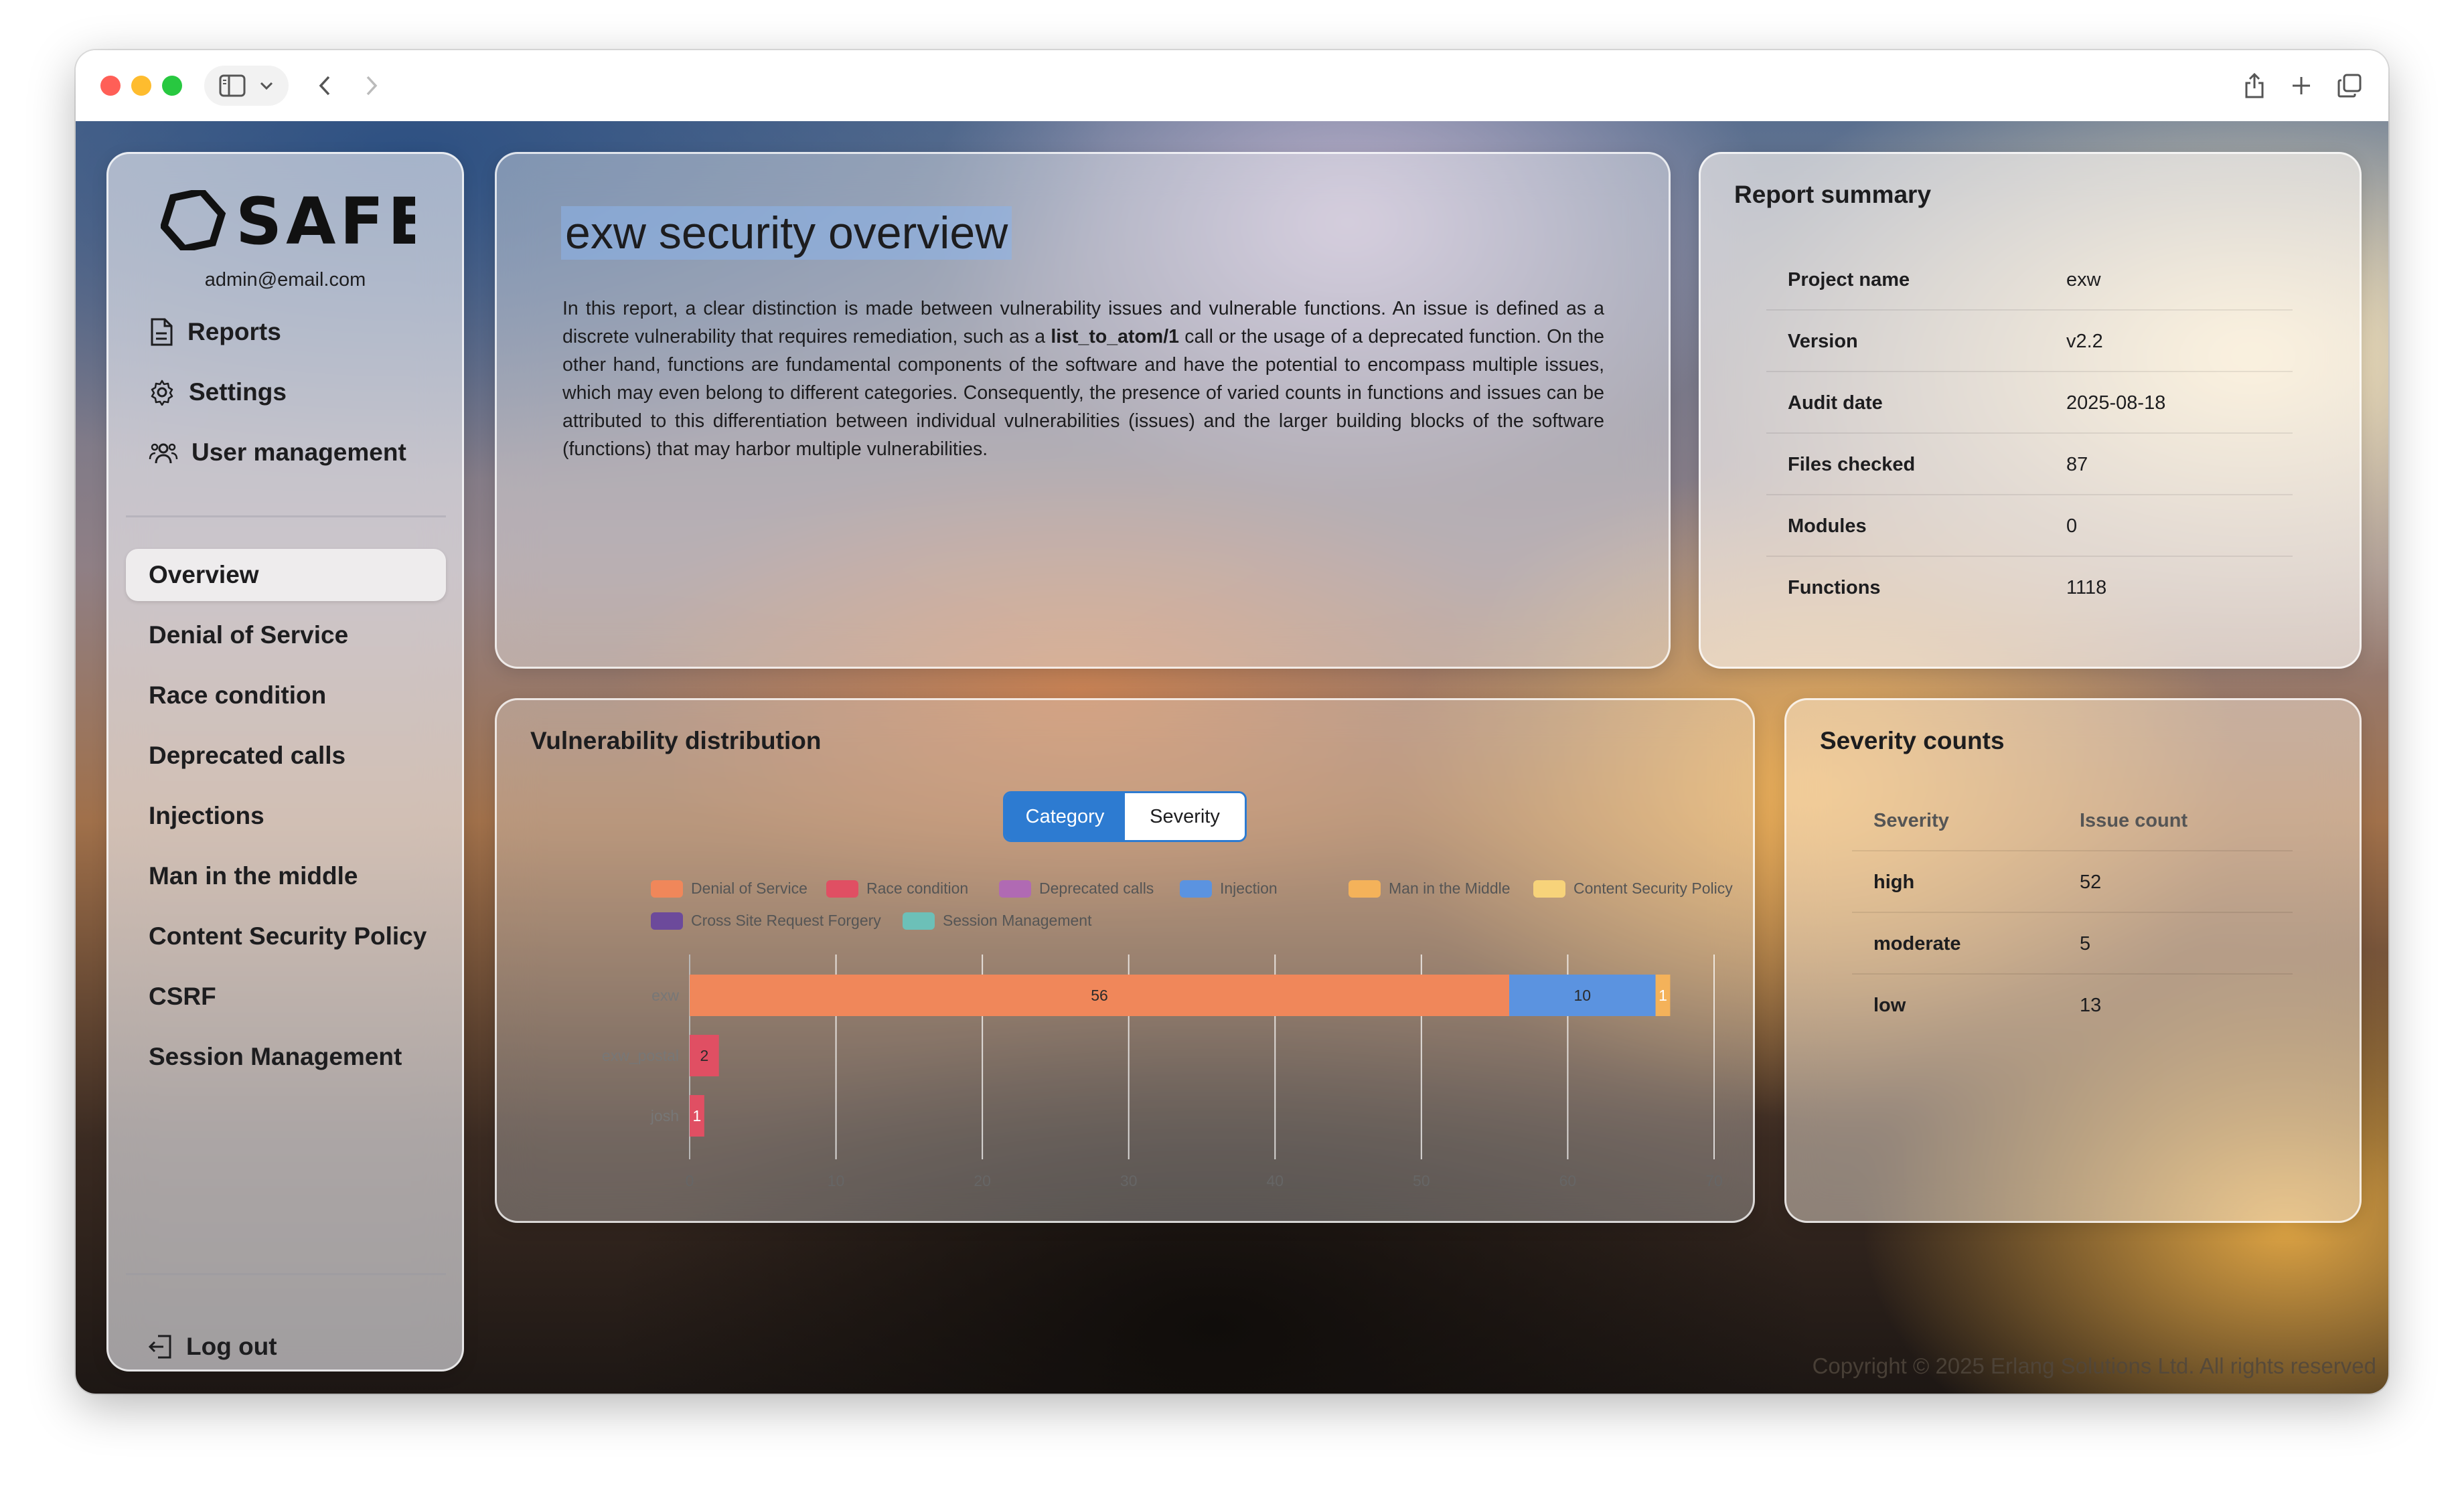 The height and width of the screenshot is (1494, 2464). I want to click on severity-column-header: Severity, so click(1911, 820).